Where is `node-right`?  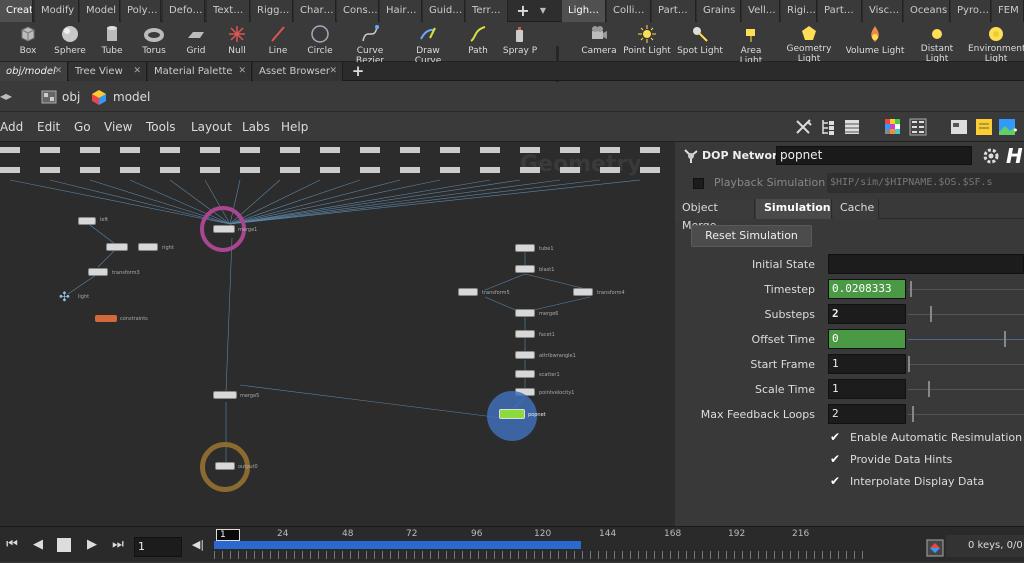
node-right is located at coordinates (148, 247).